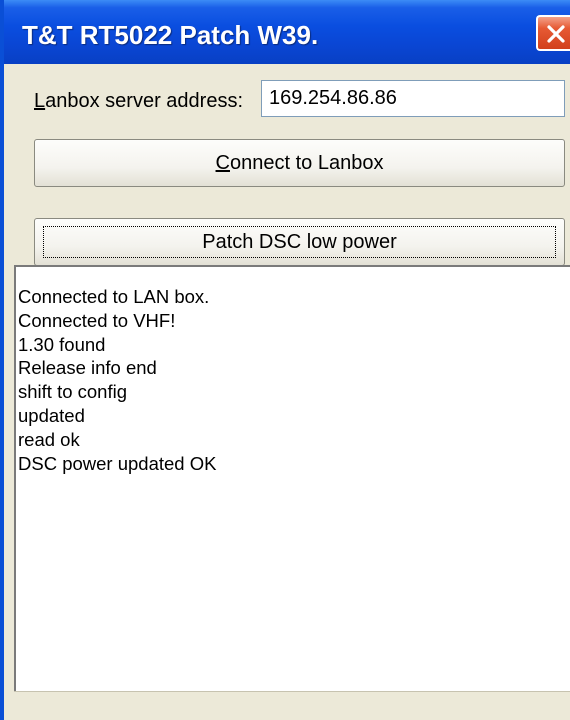 The width and height of the screenshot is (570, 720). I want to click on connect-to-lanbox-button: Connect to Lanbox, so click(299, 163).